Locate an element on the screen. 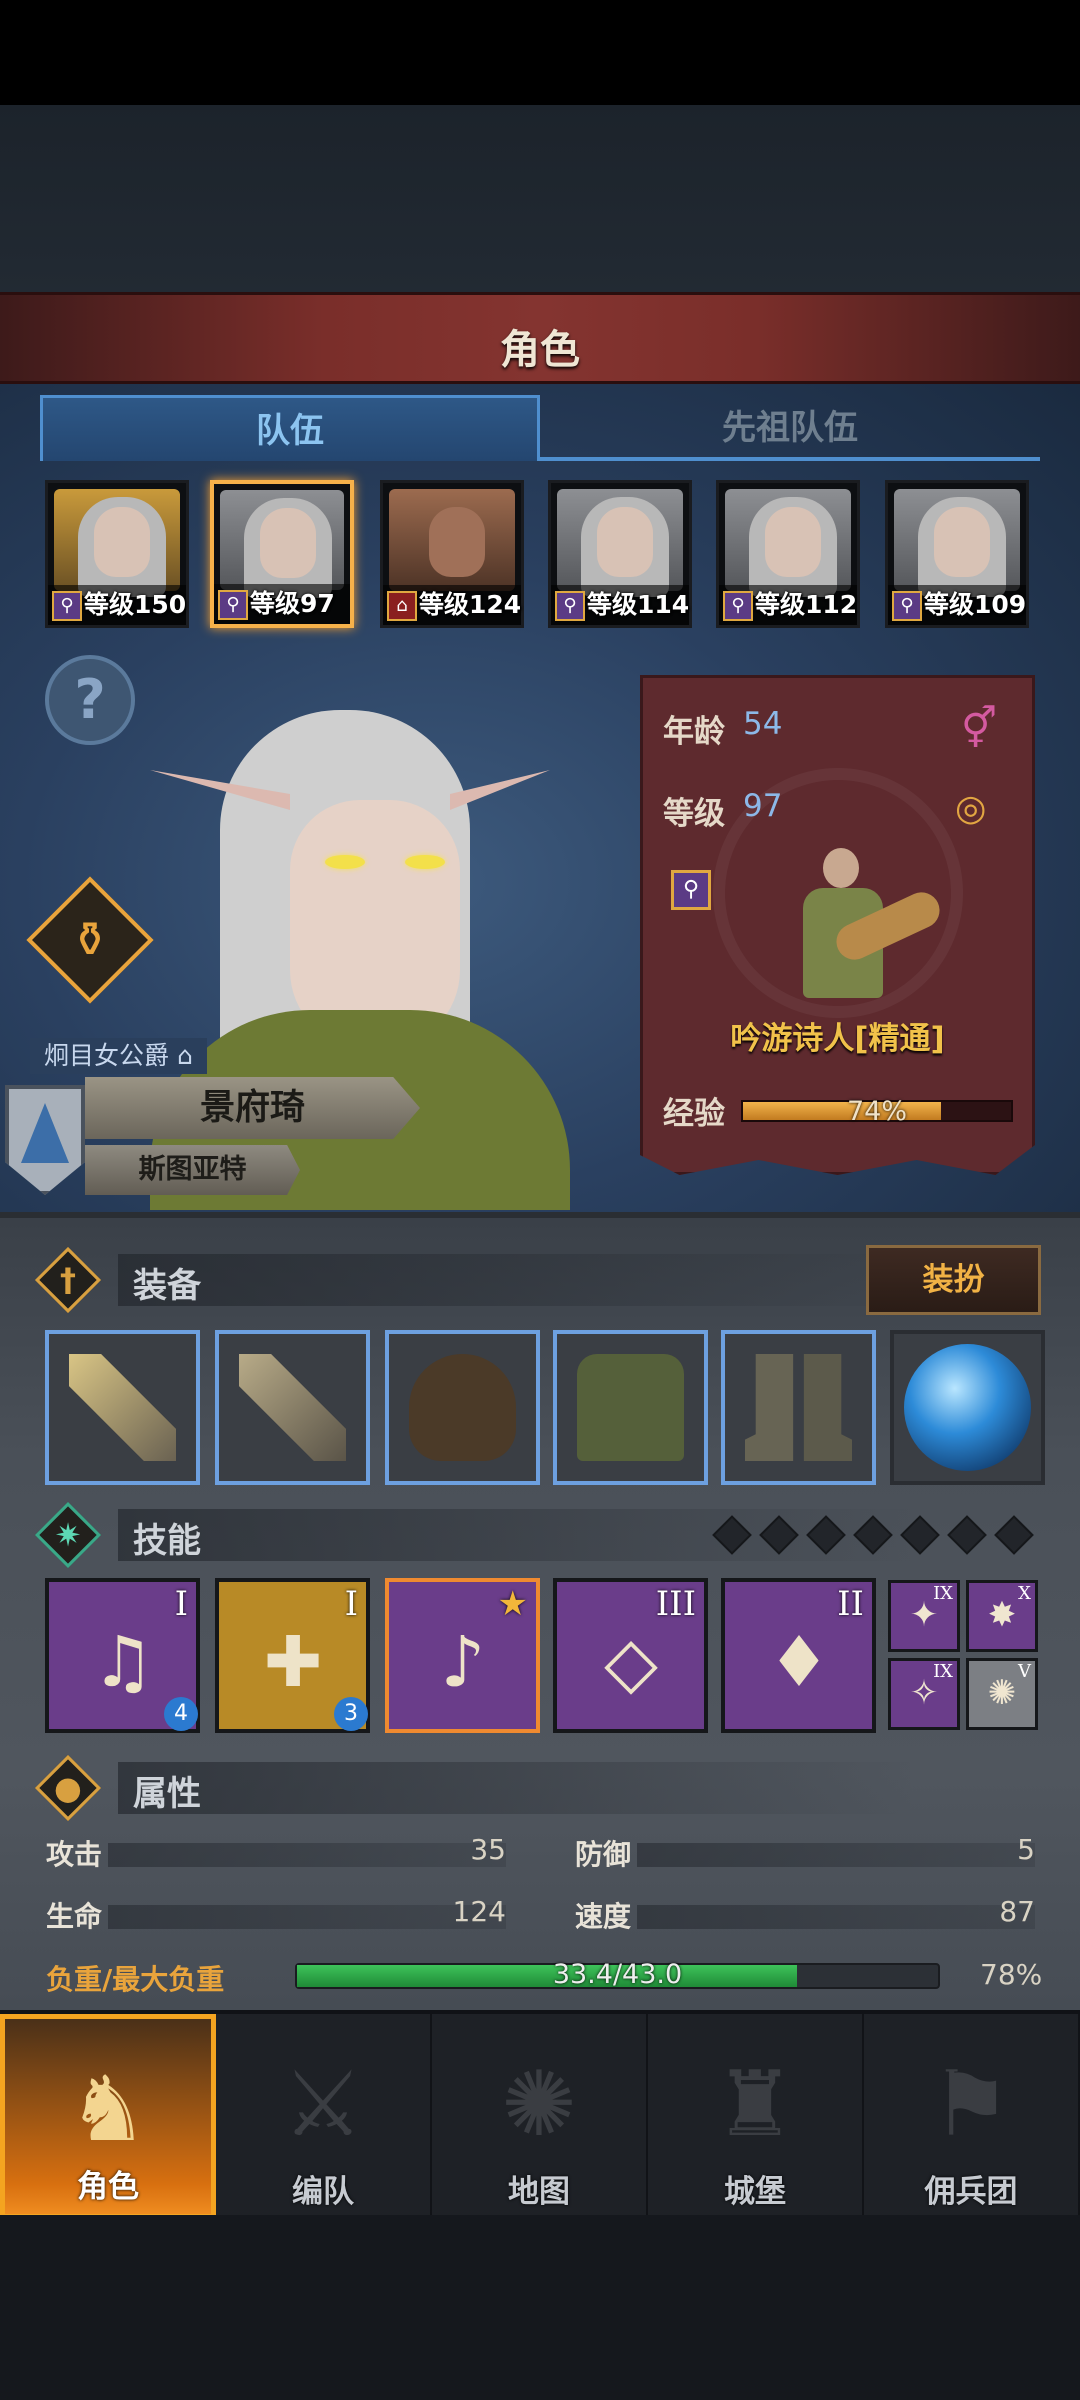  skill-level-badge: 4 is located at coordinates (181, 1714).